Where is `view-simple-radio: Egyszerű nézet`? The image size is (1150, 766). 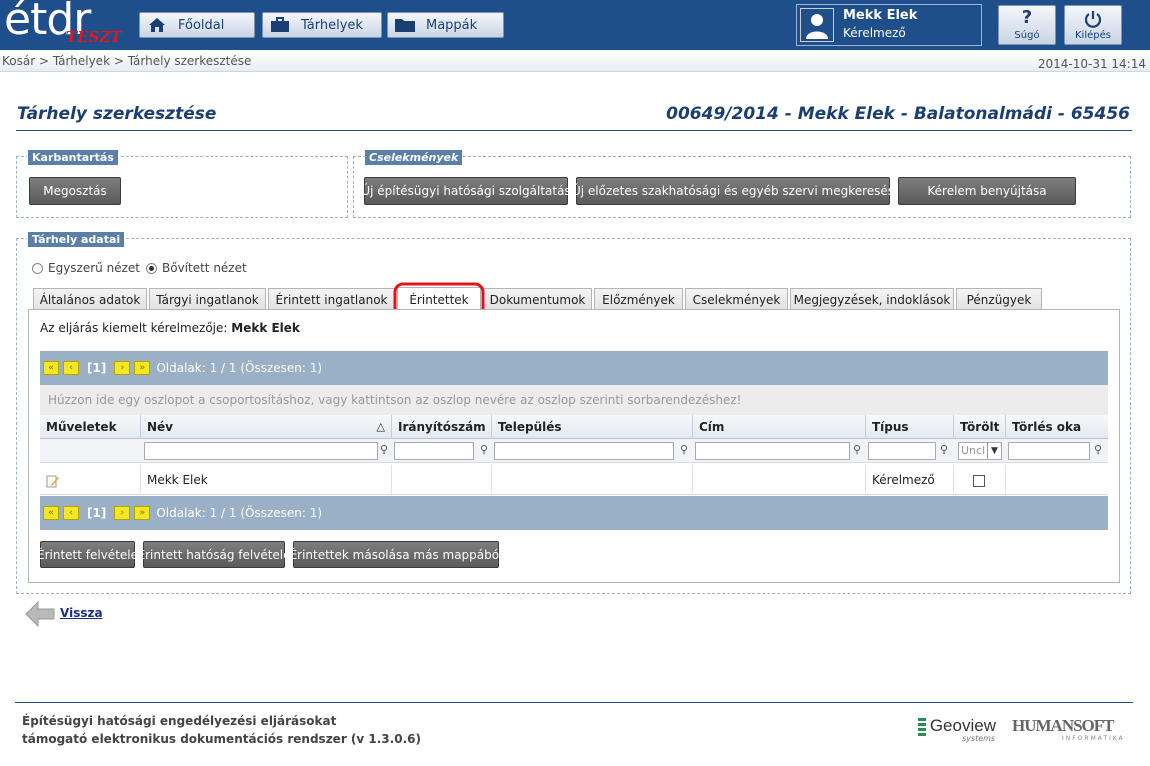
view-simple-radio: Egyszerű nézet is located at coordinates (86, 268).